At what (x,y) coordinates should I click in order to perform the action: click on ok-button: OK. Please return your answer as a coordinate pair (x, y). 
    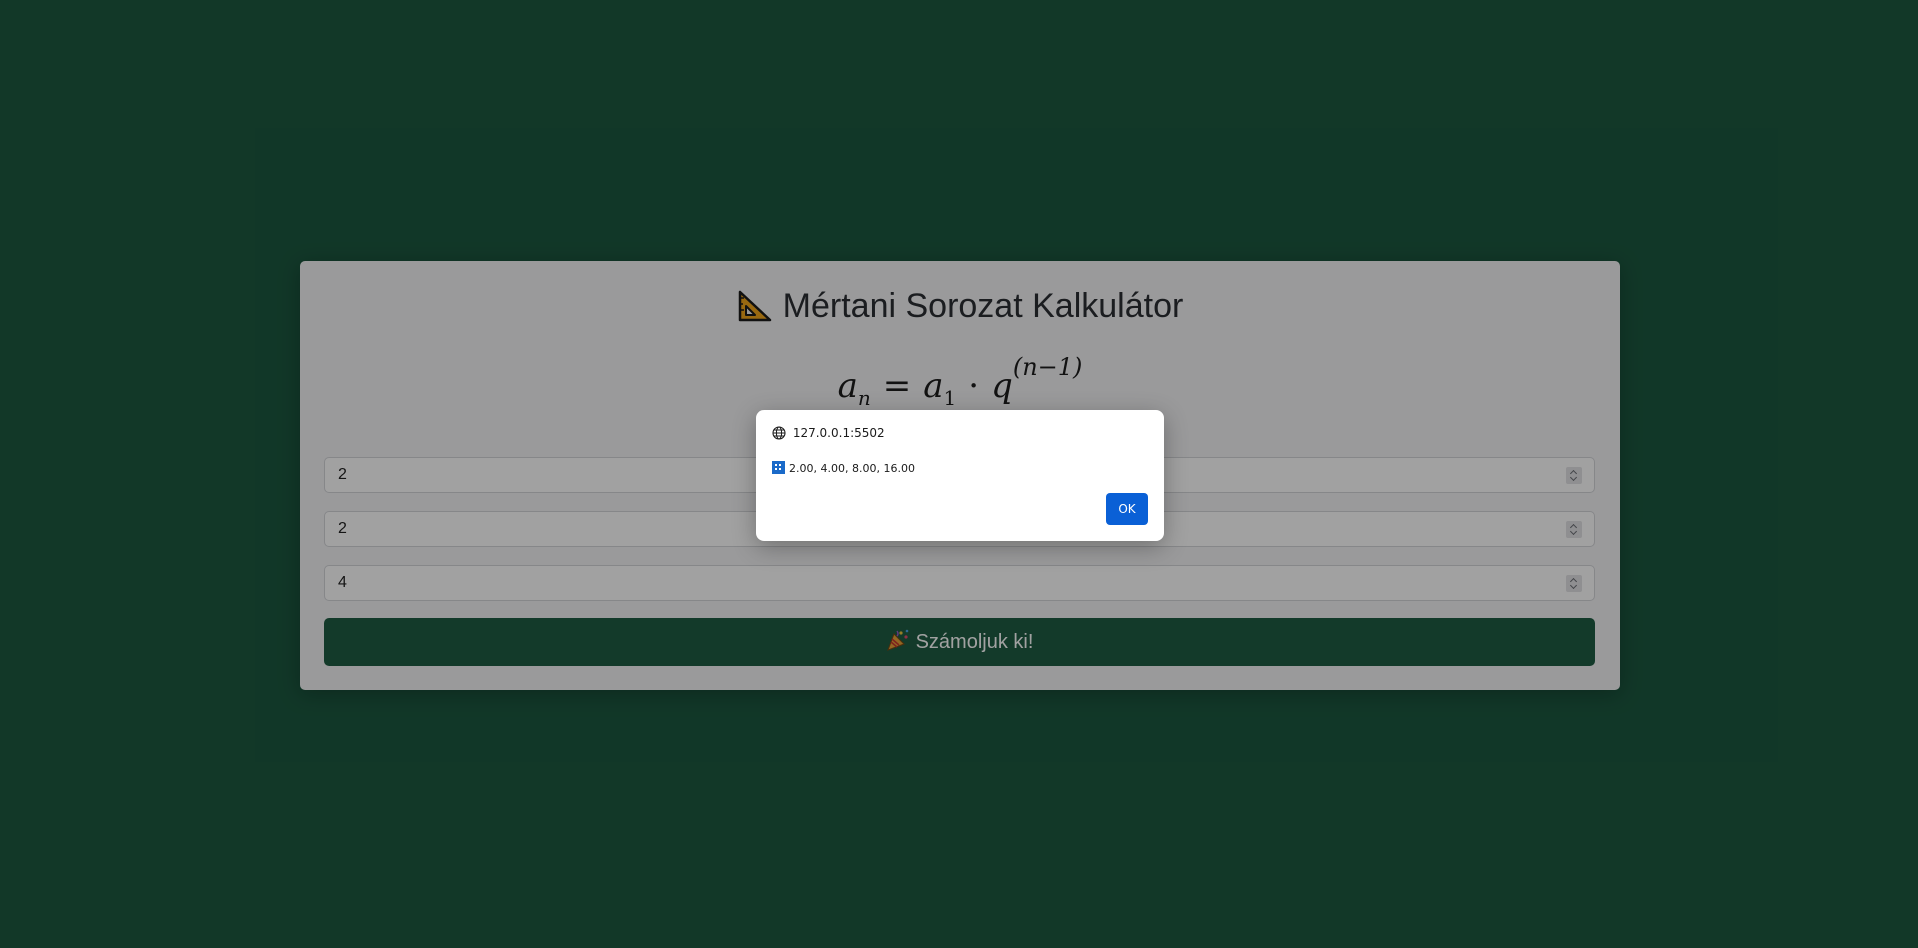
    Looking at the image, I should click on (1127, 509).